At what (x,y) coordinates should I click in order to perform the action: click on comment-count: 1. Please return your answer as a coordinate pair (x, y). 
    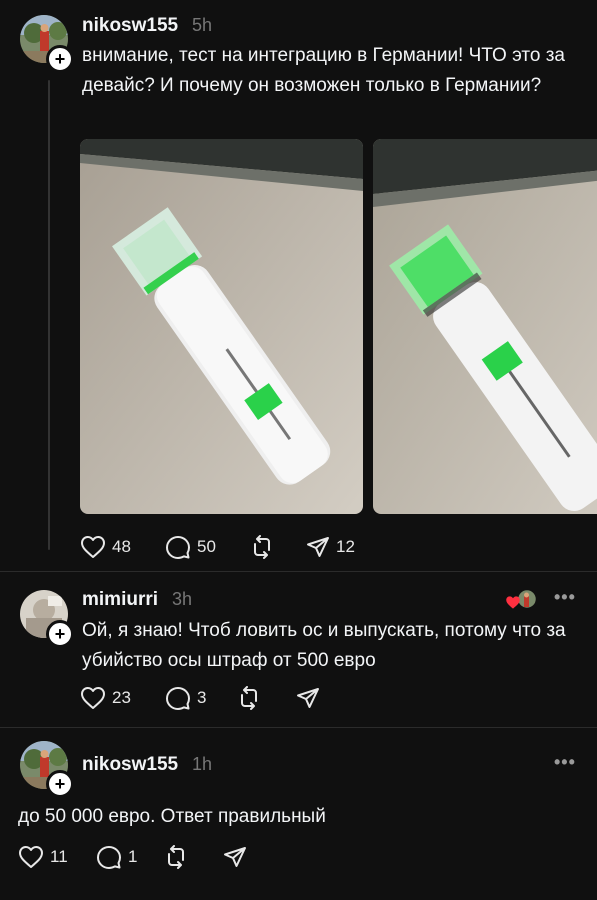
    Looking at the image, I should click on (133, 856).